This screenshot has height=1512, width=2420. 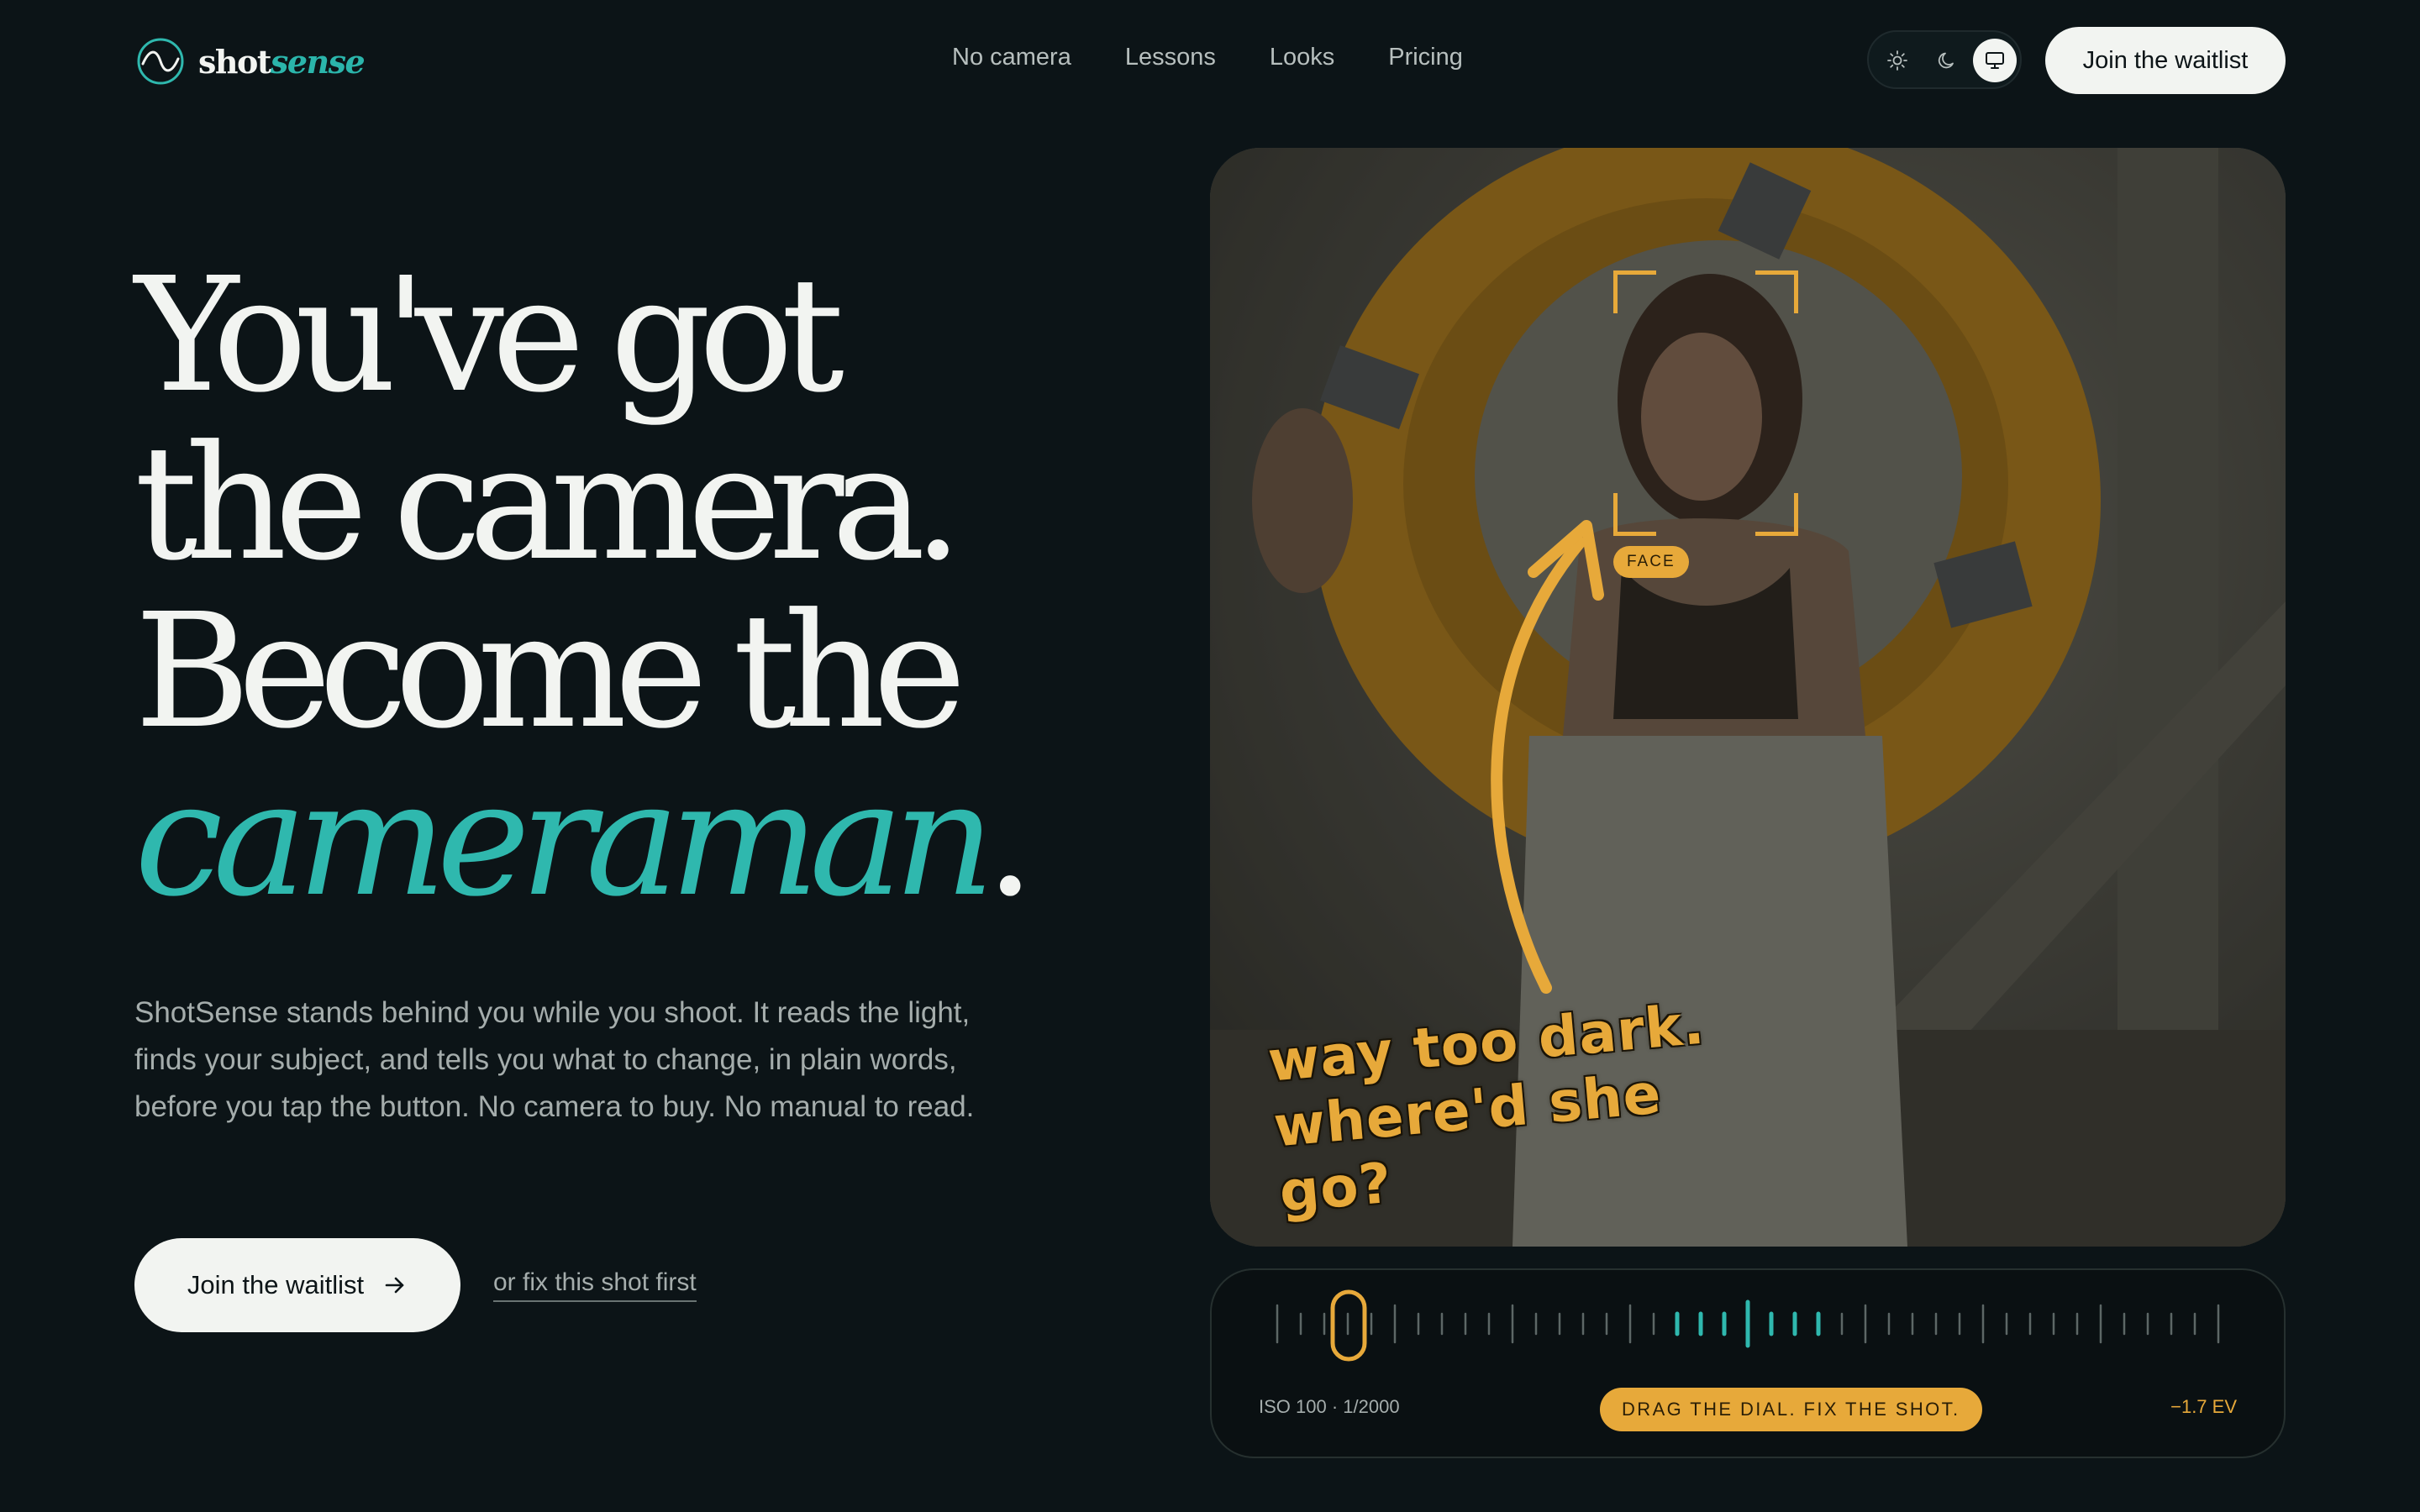 I want to click on logo-wordmark: shotsense, so click(x=282, y=61).